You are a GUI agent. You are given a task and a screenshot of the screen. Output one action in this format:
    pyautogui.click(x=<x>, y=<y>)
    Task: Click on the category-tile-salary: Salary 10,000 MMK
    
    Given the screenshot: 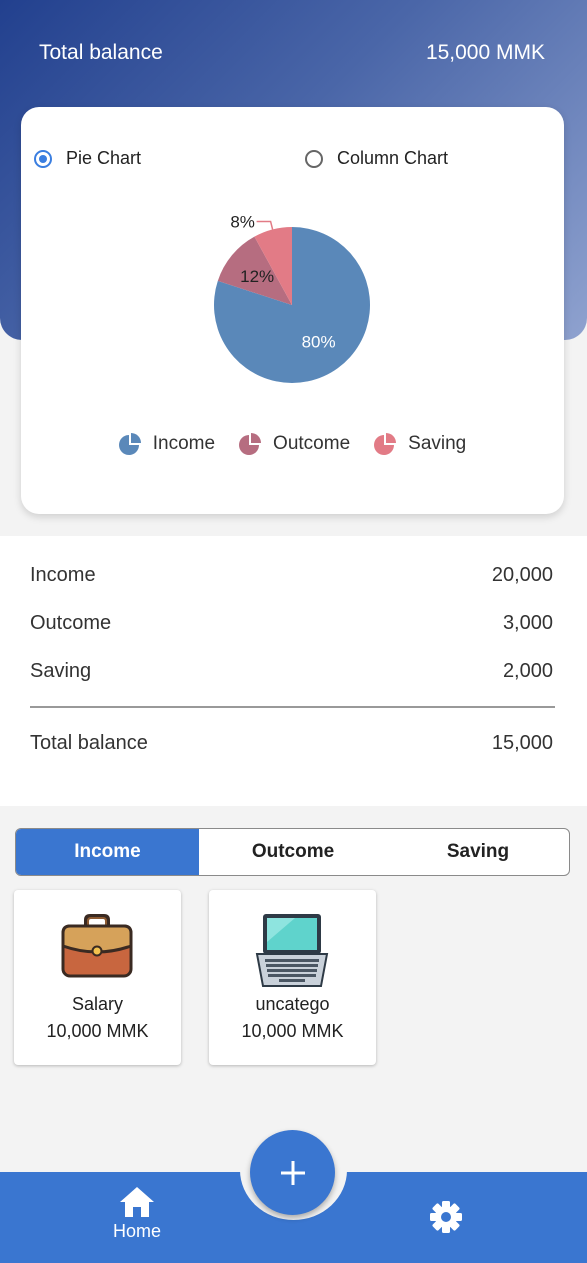 What is the action you would take?
    pyautogui.click(x=97, y=977)
    